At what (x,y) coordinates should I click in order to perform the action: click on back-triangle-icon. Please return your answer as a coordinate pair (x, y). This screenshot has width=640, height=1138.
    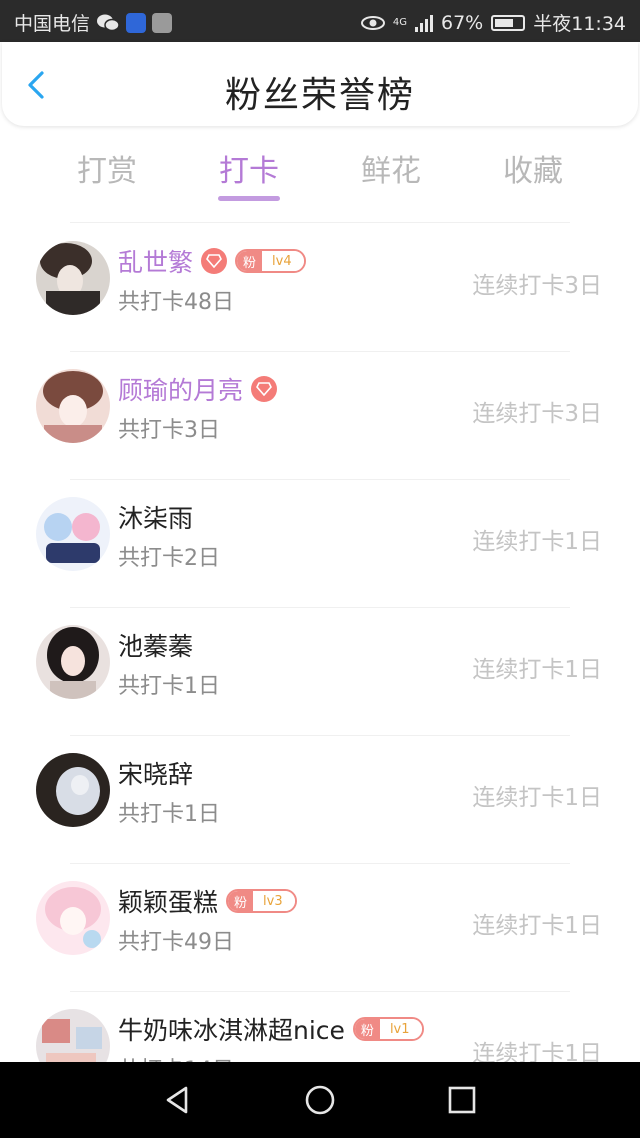
    Looking at the image, I should click on (178, 1100).